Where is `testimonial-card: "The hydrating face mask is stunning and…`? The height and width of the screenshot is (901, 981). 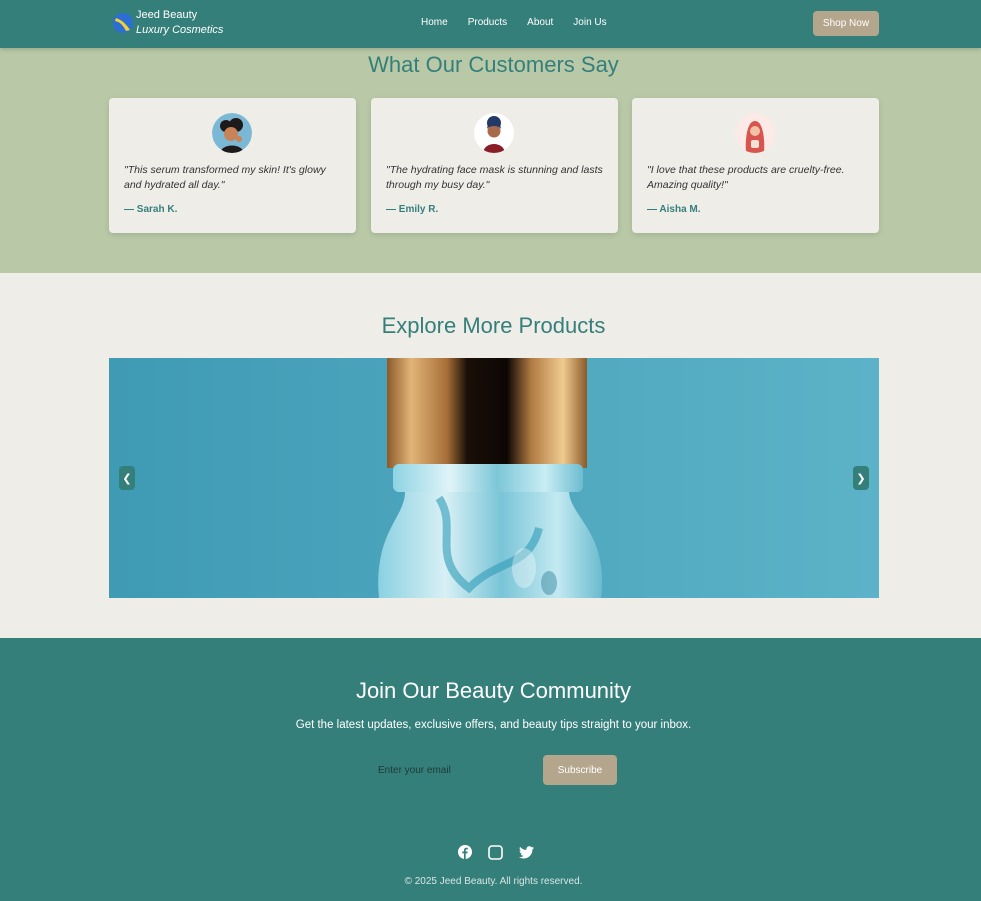 testimonial-card: "The hydrating face mask is stunning and… is located at coordinates (494, 165).